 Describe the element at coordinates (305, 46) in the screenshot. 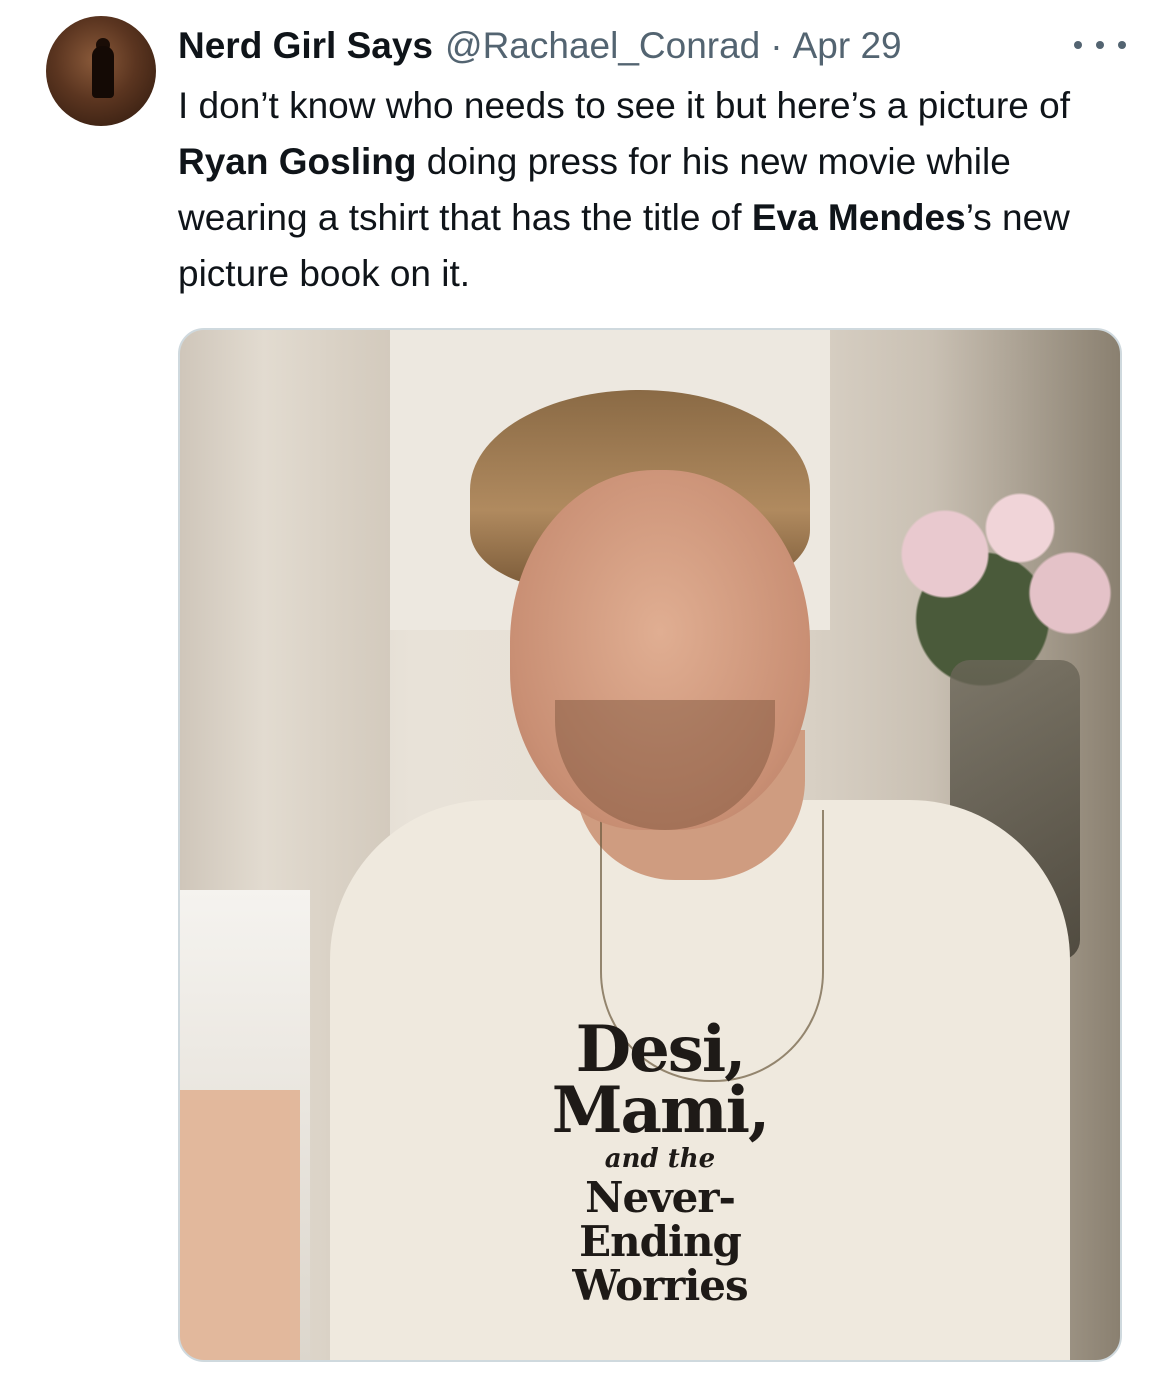

I see `display-name: Nerd Girl Says` at that location.